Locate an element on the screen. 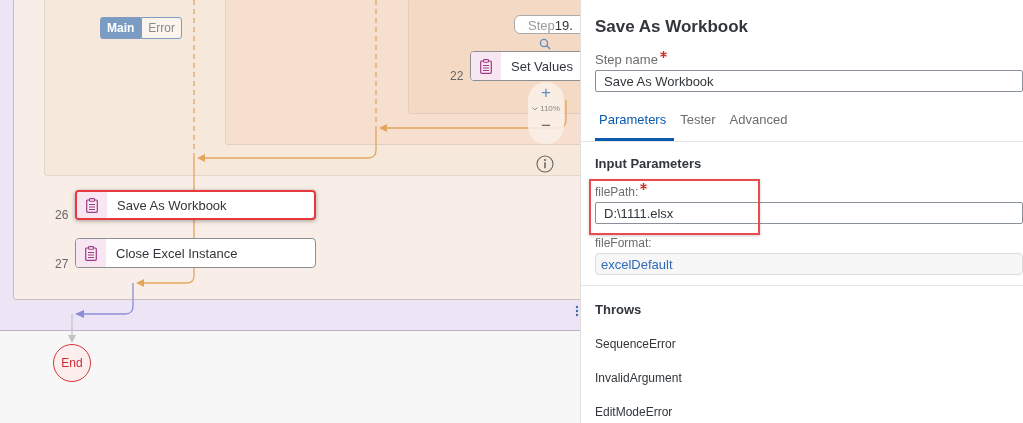 This screenshot has width=1023, height=423. field-label: filePath: is located at coordinates (617, 192).